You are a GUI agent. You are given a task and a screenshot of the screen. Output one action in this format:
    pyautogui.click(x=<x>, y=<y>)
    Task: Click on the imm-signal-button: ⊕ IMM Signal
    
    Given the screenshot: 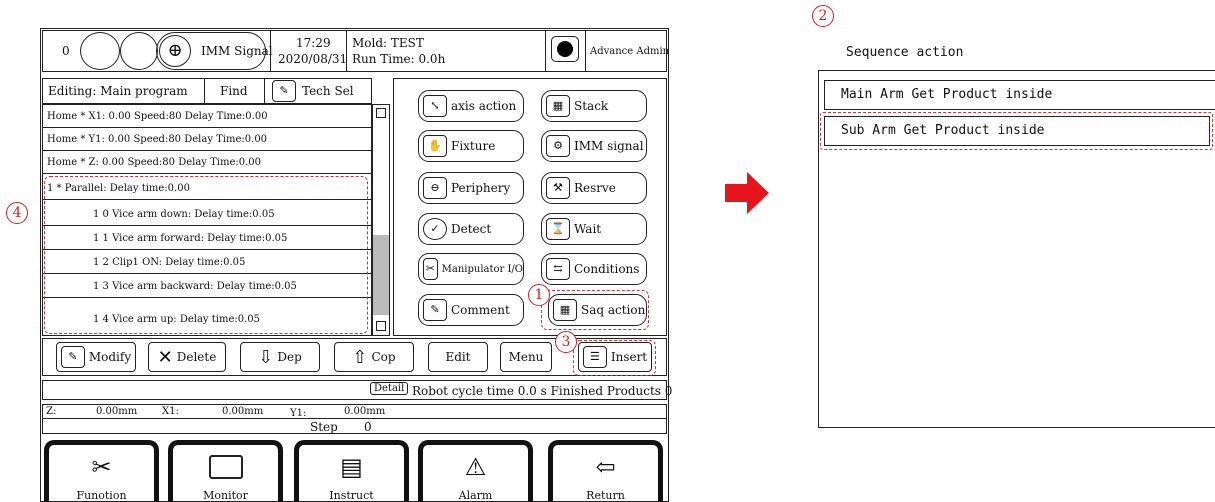 What is the action you would take?
    pyautogui.click(x=214, y=51)
    